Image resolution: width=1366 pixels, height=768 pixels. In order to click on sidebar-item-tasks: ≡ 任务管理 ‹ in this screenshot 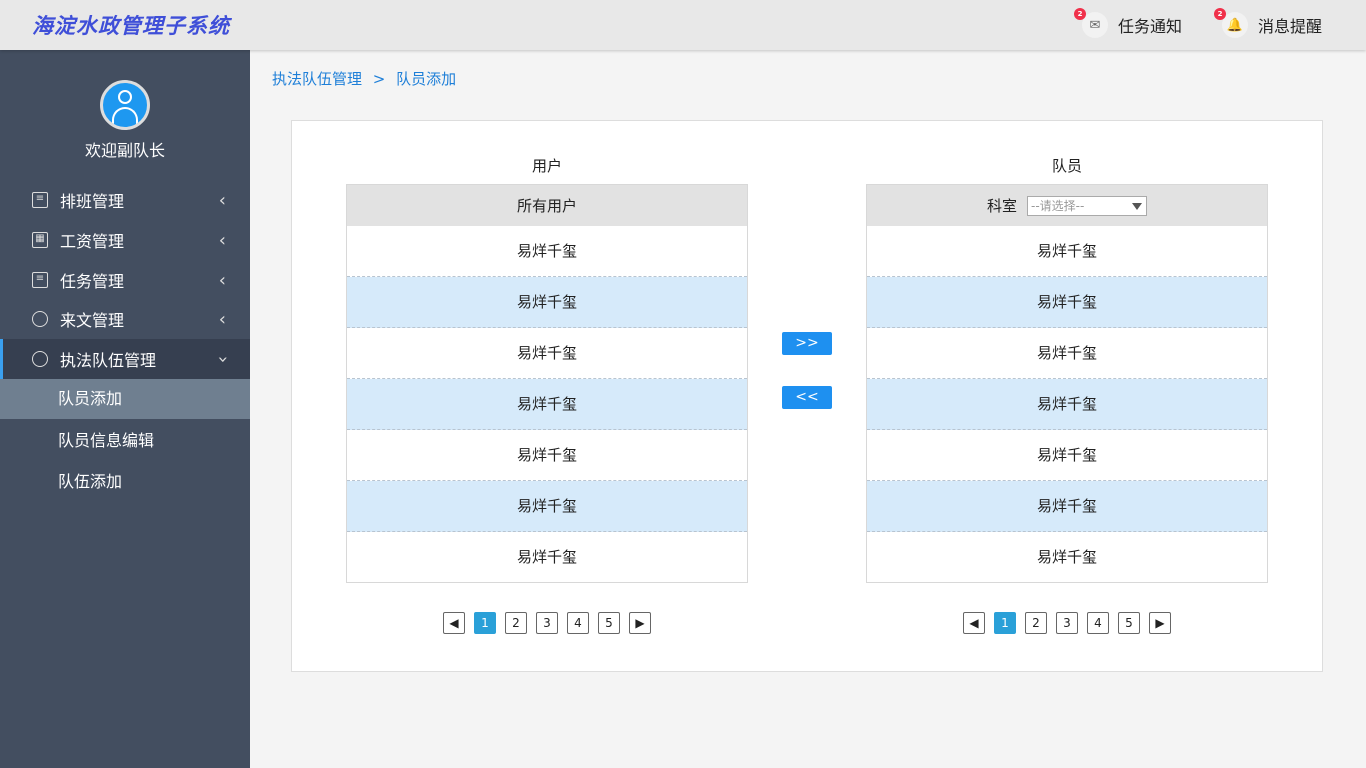, I will do `click(125, 280)`.